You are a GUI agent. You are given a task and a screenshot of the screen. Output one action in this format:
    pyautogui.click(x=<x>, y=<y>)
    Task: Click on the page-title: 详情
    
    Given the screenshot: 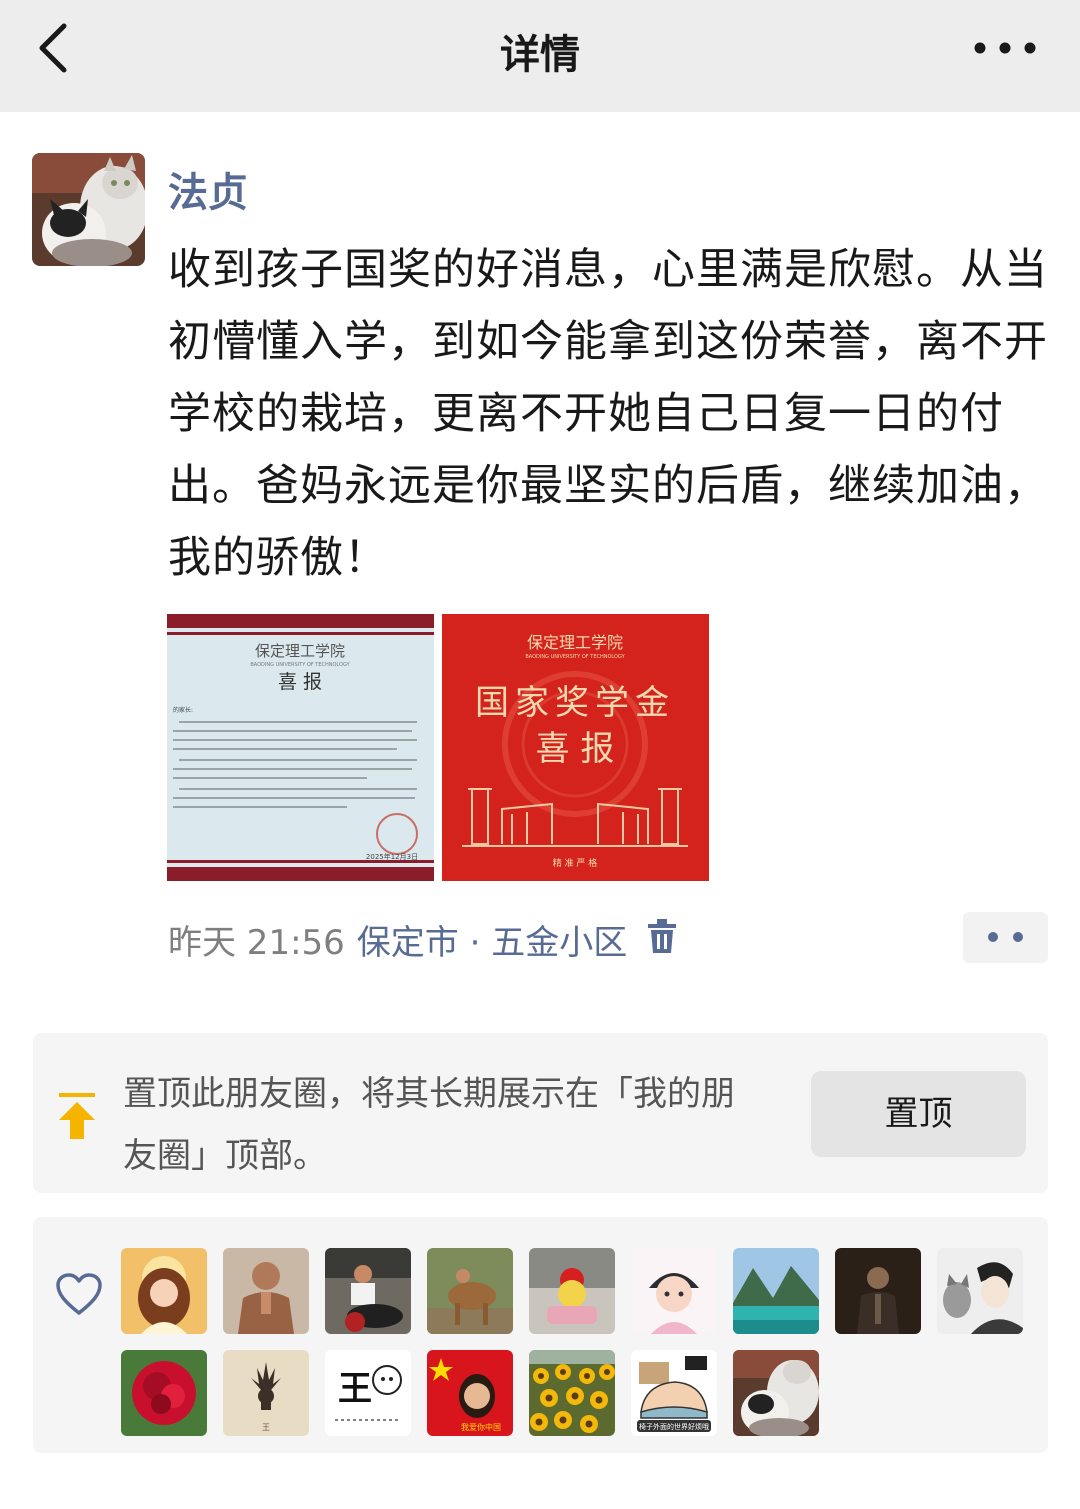 What is the action you would take?
    pyautogui.click(x=540, y=55)
    